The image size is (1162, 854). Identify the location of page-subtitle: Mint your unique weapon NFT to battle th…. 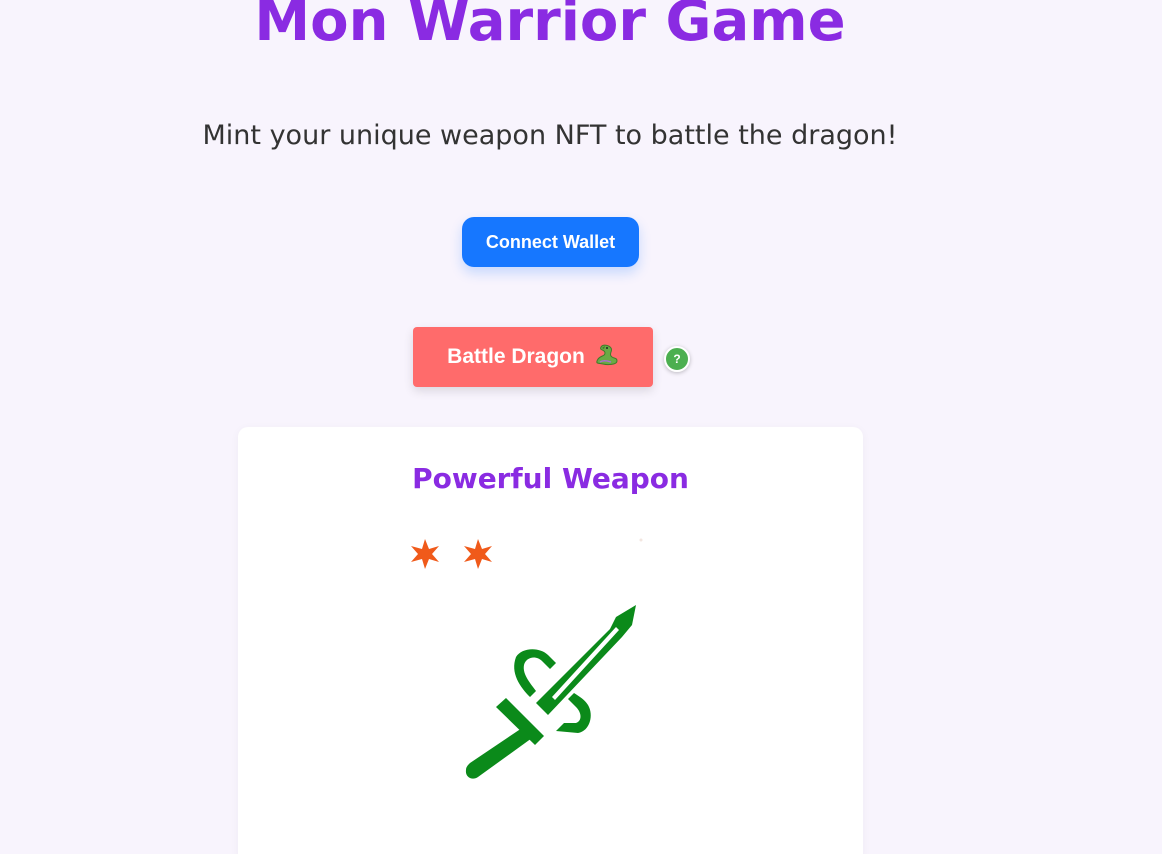
(550, 135).